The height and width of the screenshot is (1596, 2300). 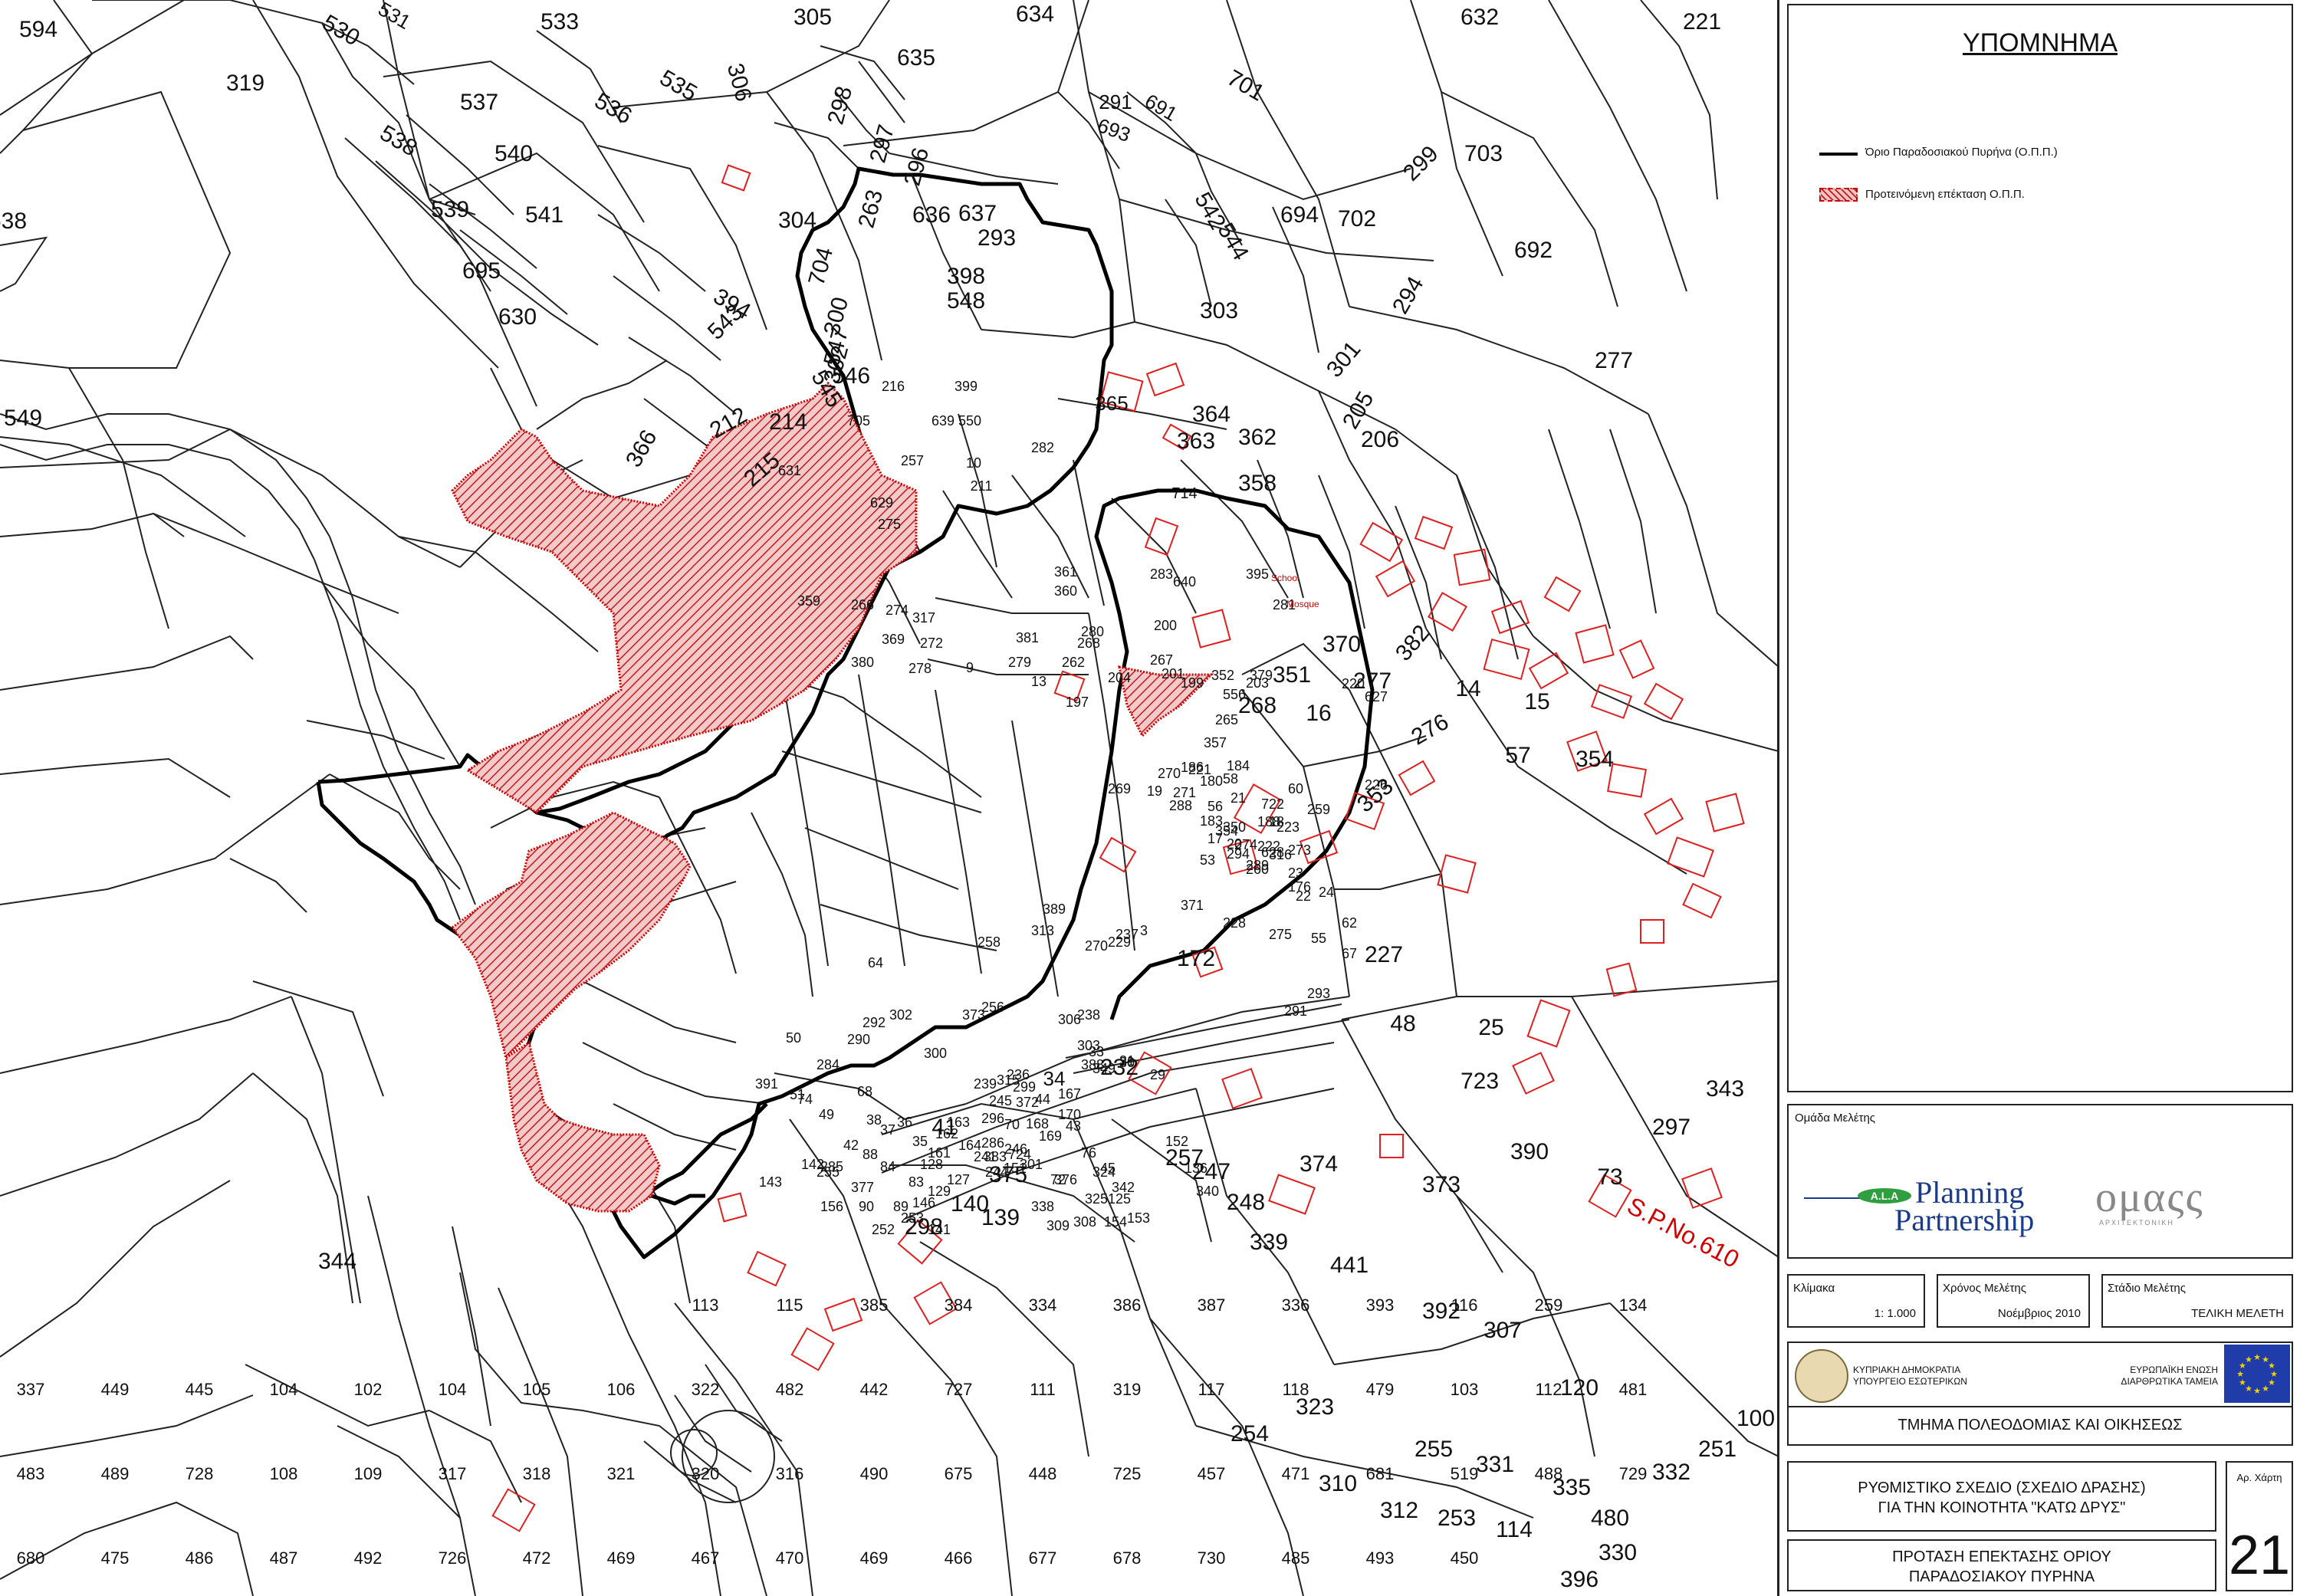 I want to click on republic-text: ΚΥΠΡΙΑΚΗ ΔΗΜΟΚΡΑΤΙΑ ΥΠΟΥΡΓΕΙΟ ΕΣΩΤΕΡΙΚΩΝ, so click(x=1910, y=1375).